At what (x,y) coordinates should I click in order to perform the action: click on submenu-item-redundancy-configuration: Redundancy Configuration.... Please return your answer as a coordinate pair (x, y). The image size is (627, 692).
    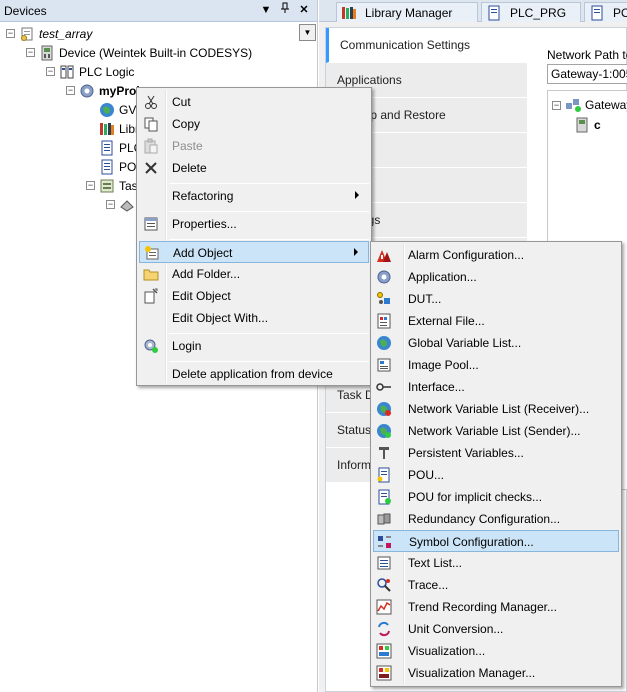
    Looking at the image, I should click on (496, 519).